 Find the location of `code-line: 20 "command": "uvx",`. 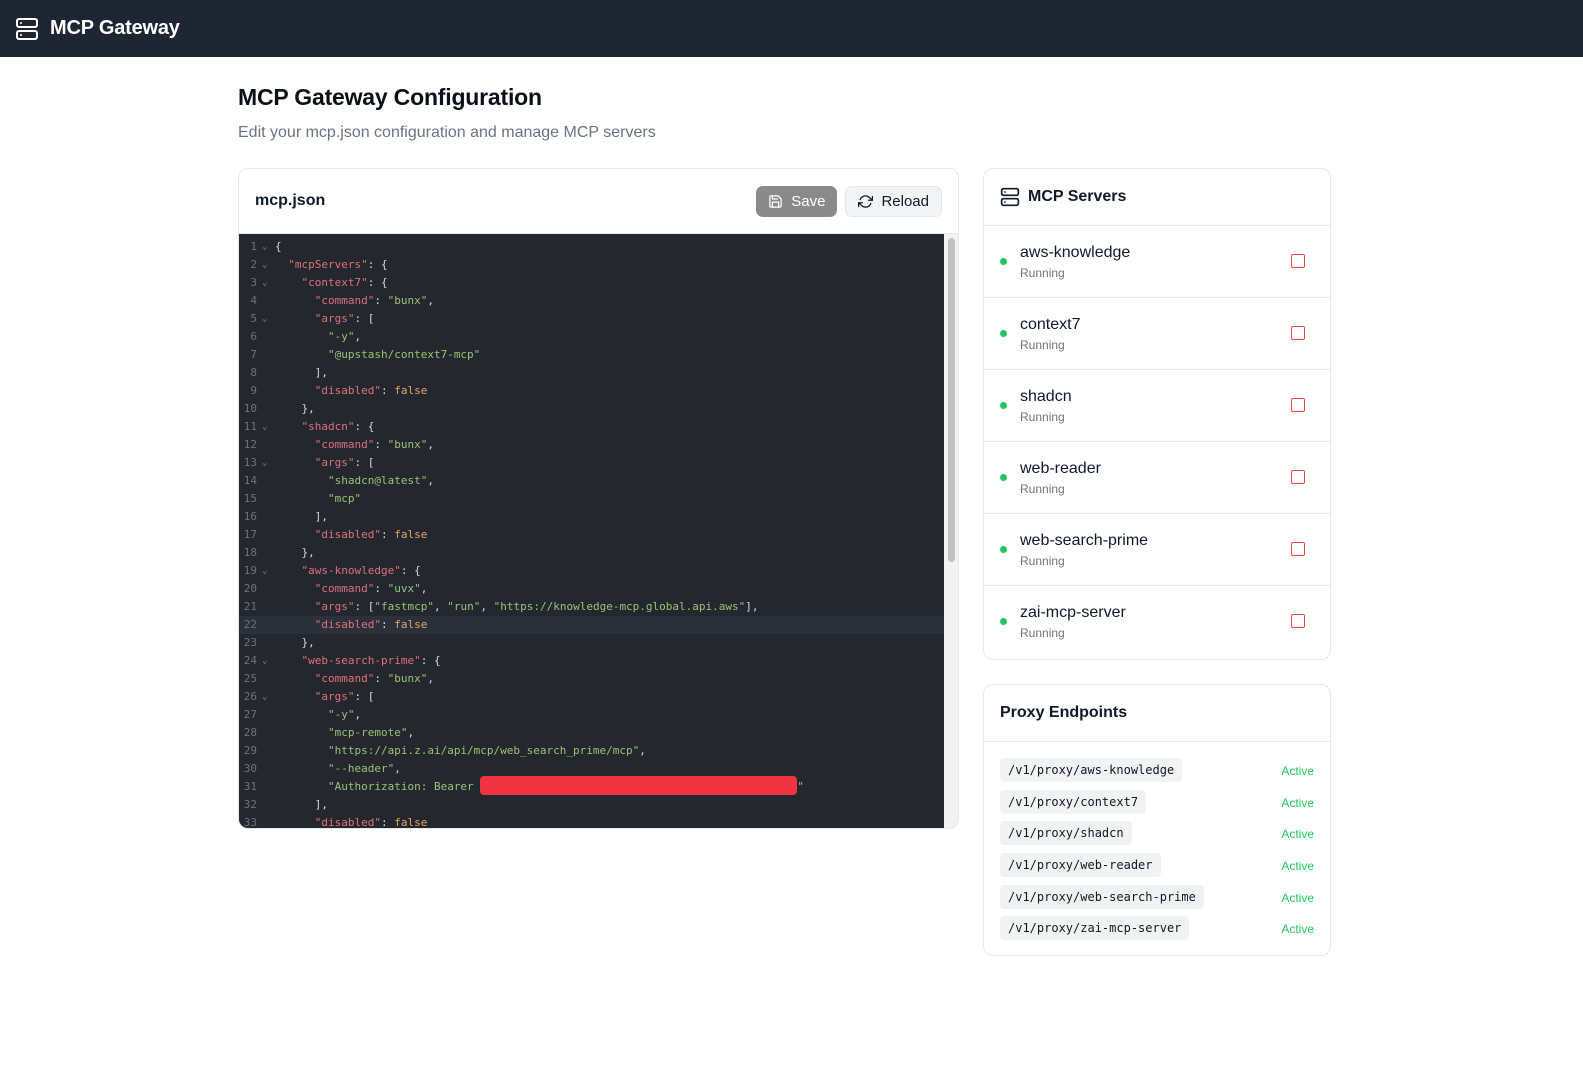

code-line: 20 "command": "uvx", is located at coordinates (591, 589).